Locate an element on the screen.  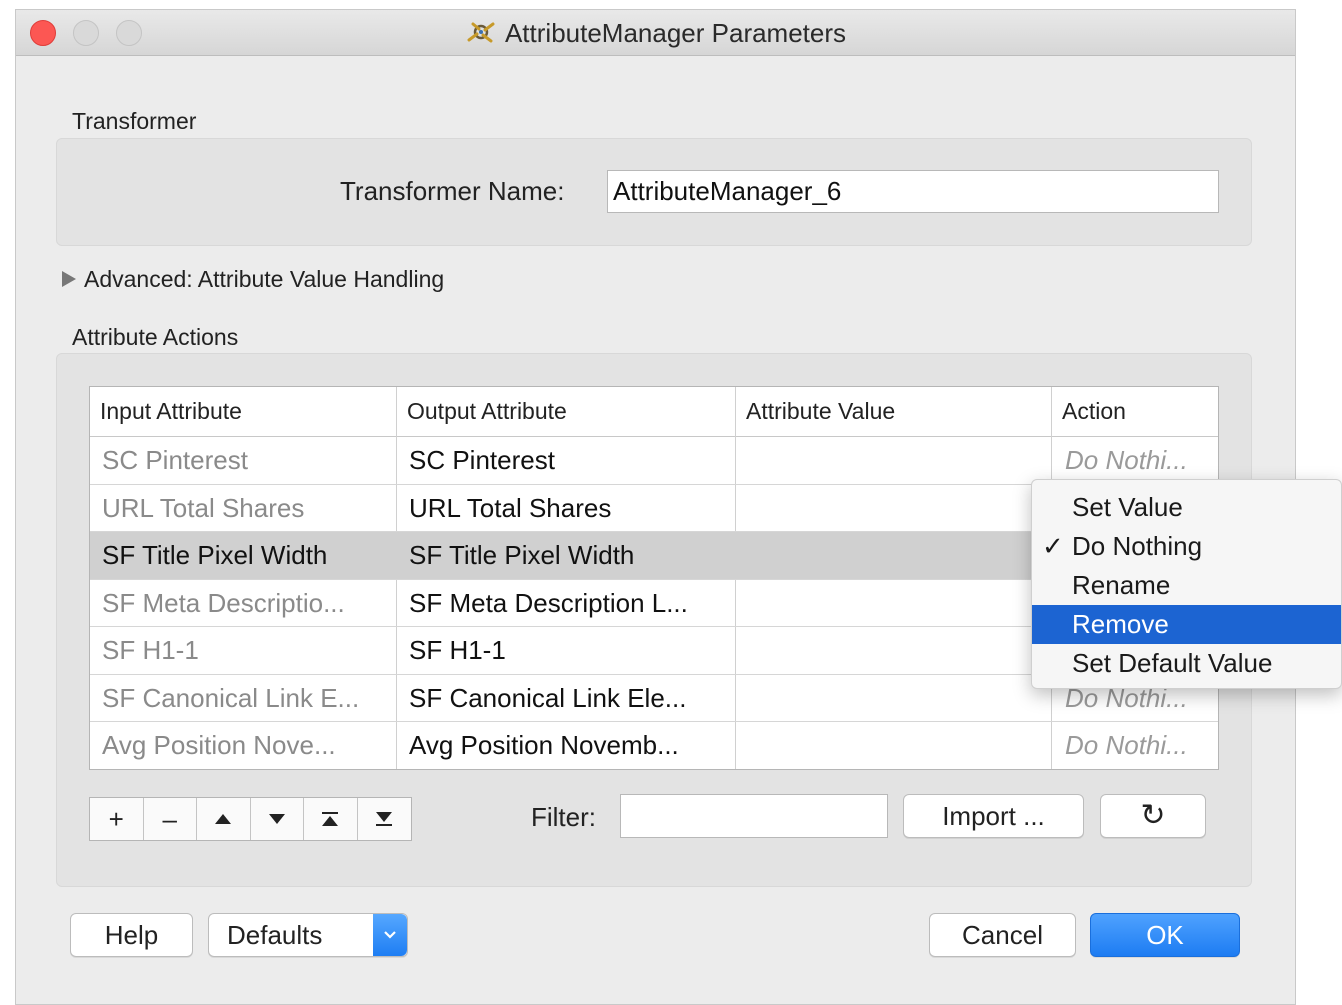
advanced-label: Advanced: Attribute Value Handling is located at coordinates (264, 279).